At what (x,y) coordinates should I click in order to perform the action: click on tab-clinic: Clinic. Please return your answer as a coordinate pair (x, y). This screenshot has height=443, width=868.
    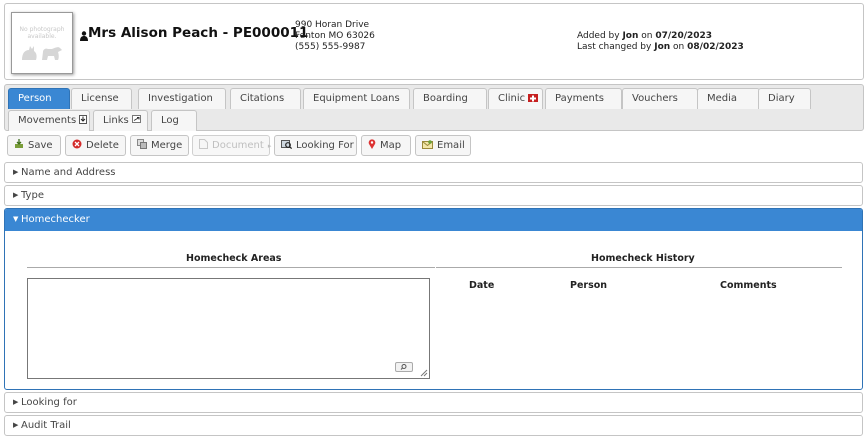
    Looking at the image, I should click on (515, 98).